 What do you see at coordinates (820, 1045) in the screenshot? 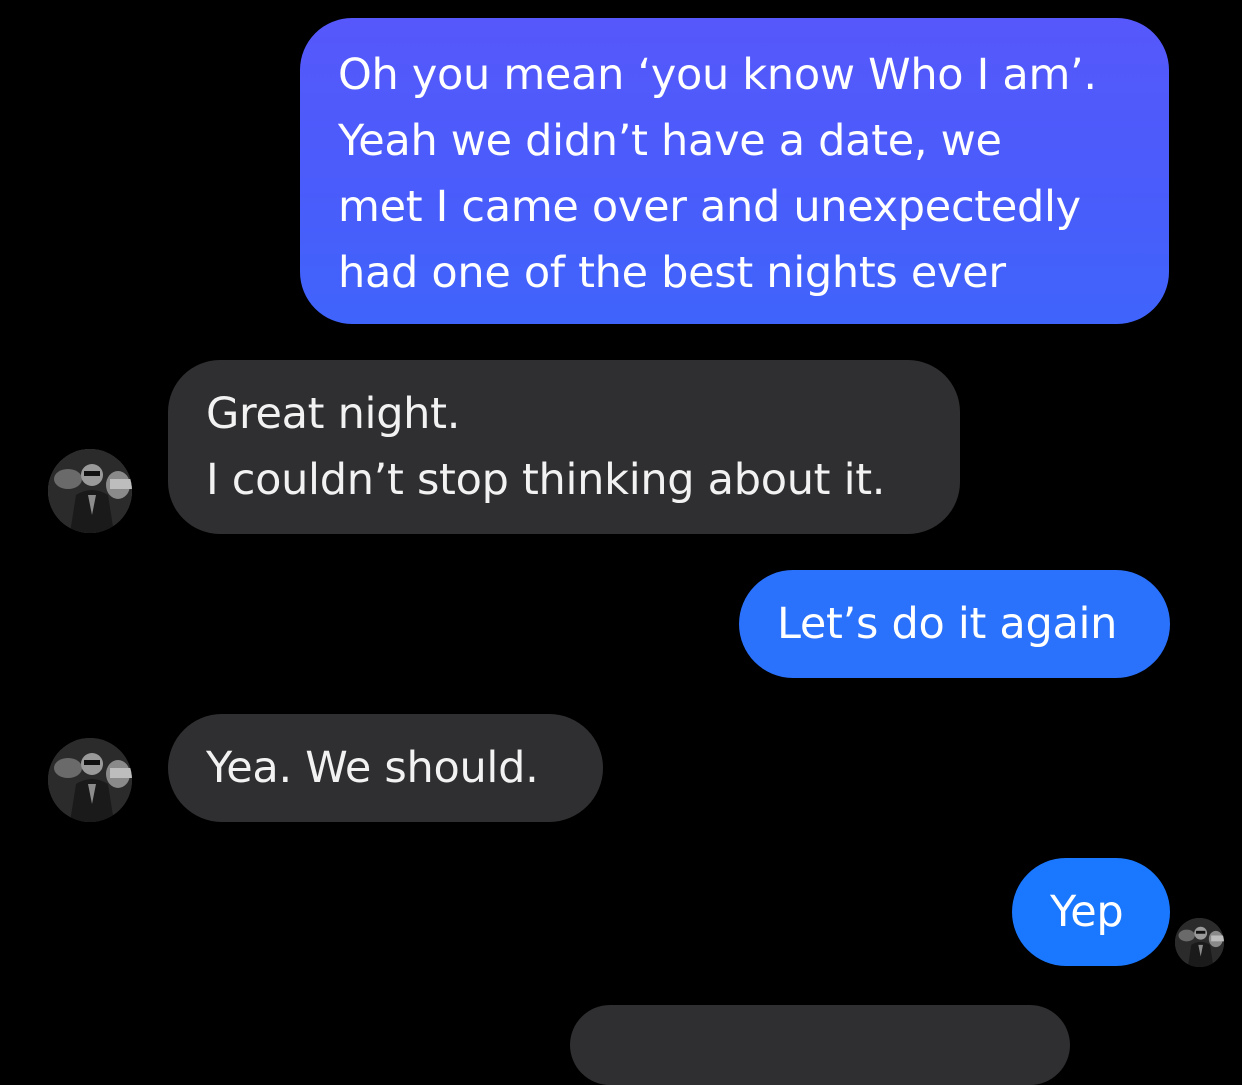
I see `partial-message-bubble` at bounding box center [820, 1045].